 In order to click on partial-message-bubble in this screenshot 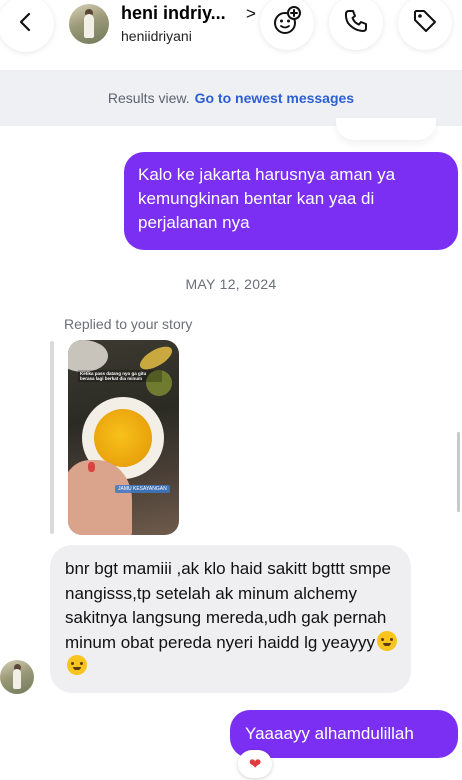, I will do `click(386, 129)`.